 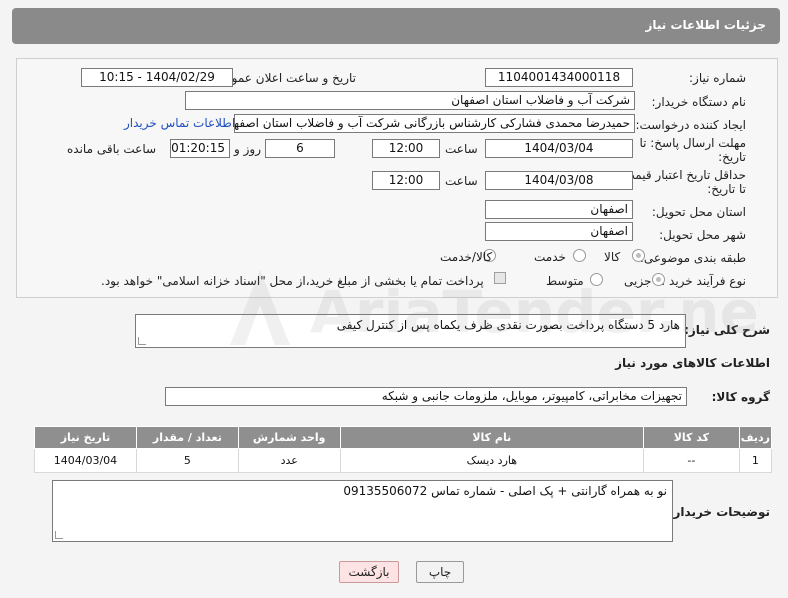 What do you see at coordinates (289, 437) in the screenshot?
I see `col-unit: واحد شمارش` at bounding box center [289, 437].